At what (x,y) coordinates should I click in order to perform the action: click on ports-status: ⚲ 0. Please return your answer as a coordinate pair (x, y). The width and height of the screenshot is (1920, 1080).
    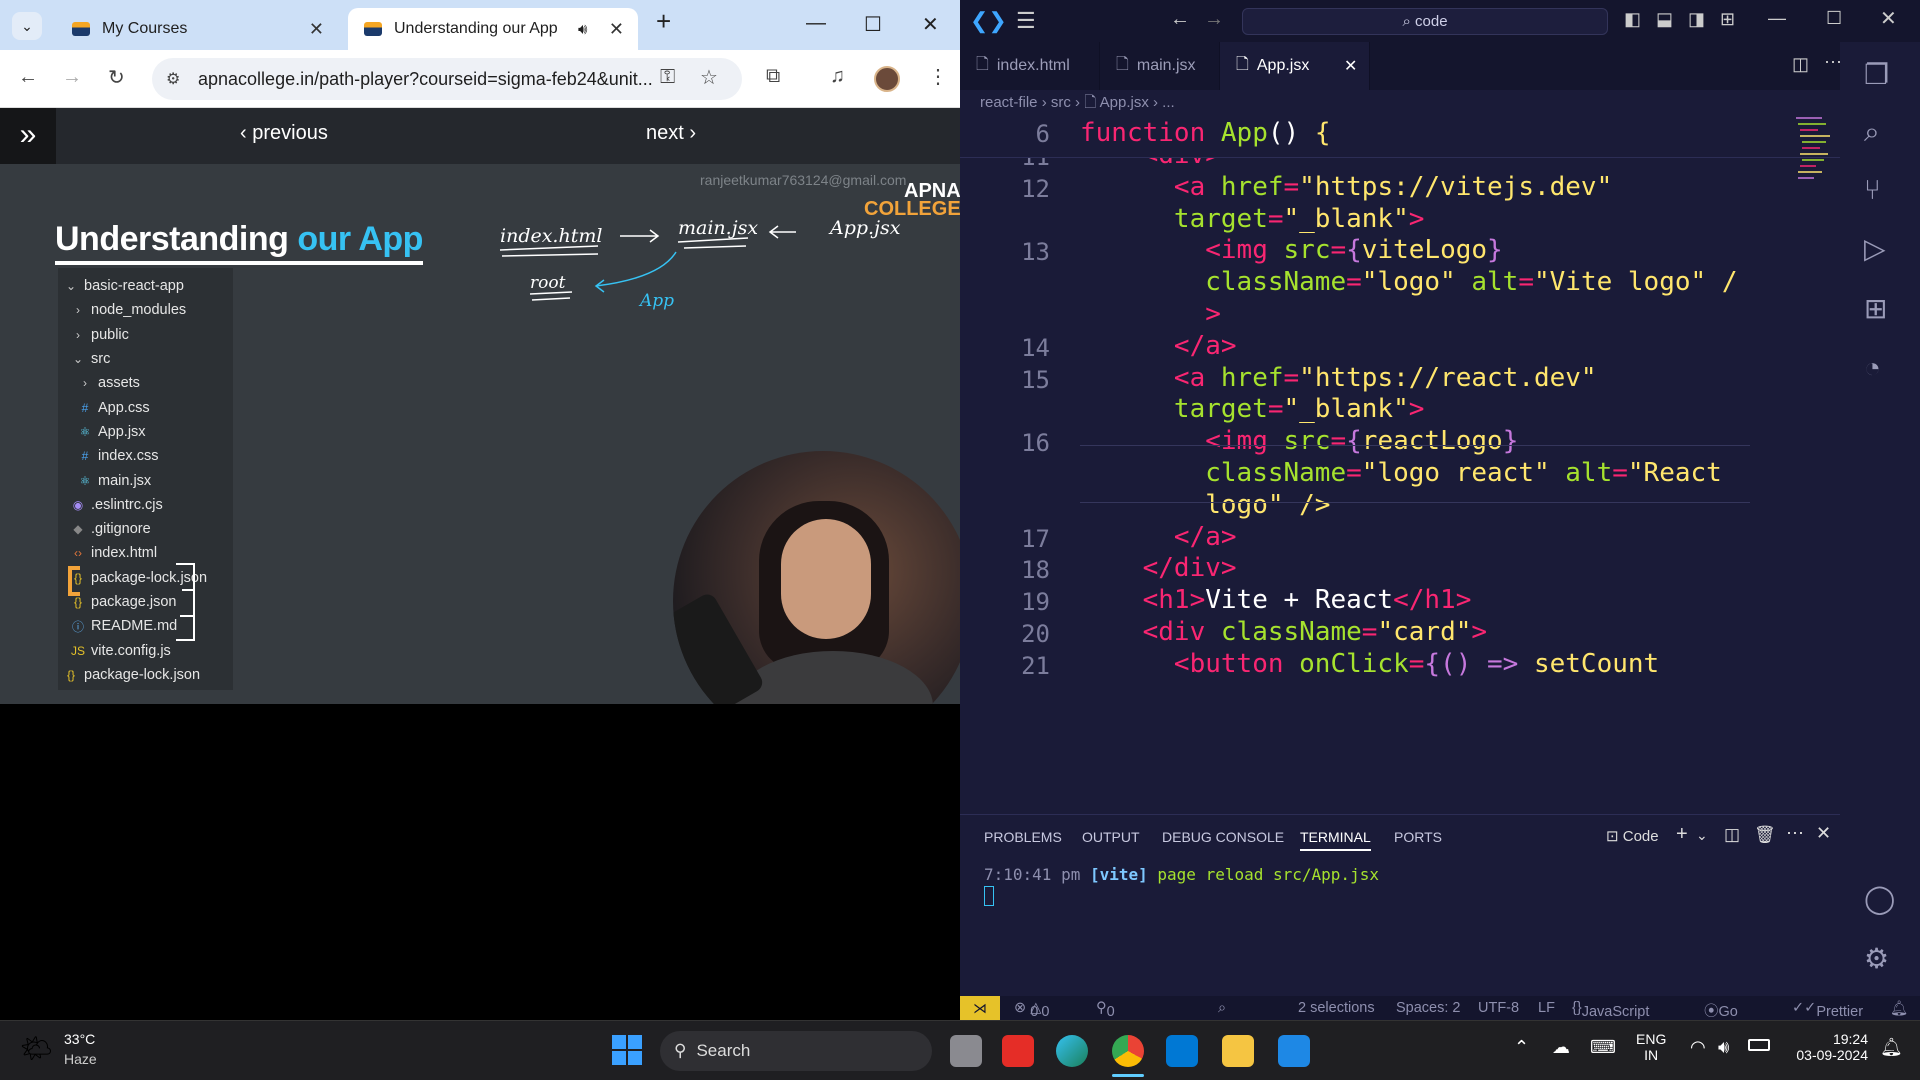
    Looking at the image, I should click on (1105, 1010).